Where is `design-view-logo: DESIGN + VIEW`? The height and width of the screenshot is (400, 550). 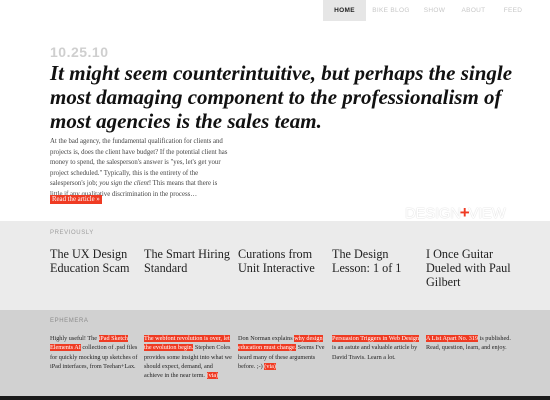
design-view-logo: DESIGN + VIEW is located at coordinates (455, 212).